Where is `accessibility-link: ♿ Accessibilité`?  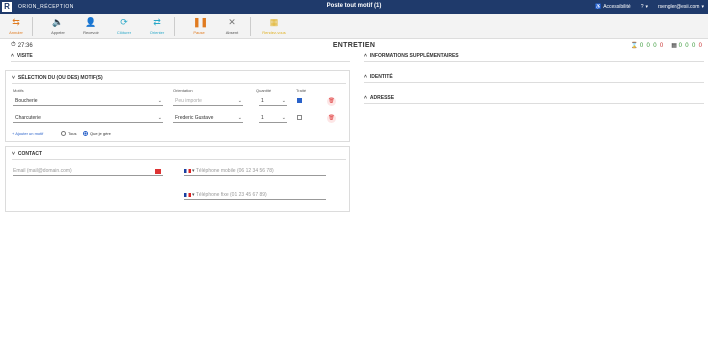 accessibility-link: ♿ Accessibilité is located at coordinates (613, 7).